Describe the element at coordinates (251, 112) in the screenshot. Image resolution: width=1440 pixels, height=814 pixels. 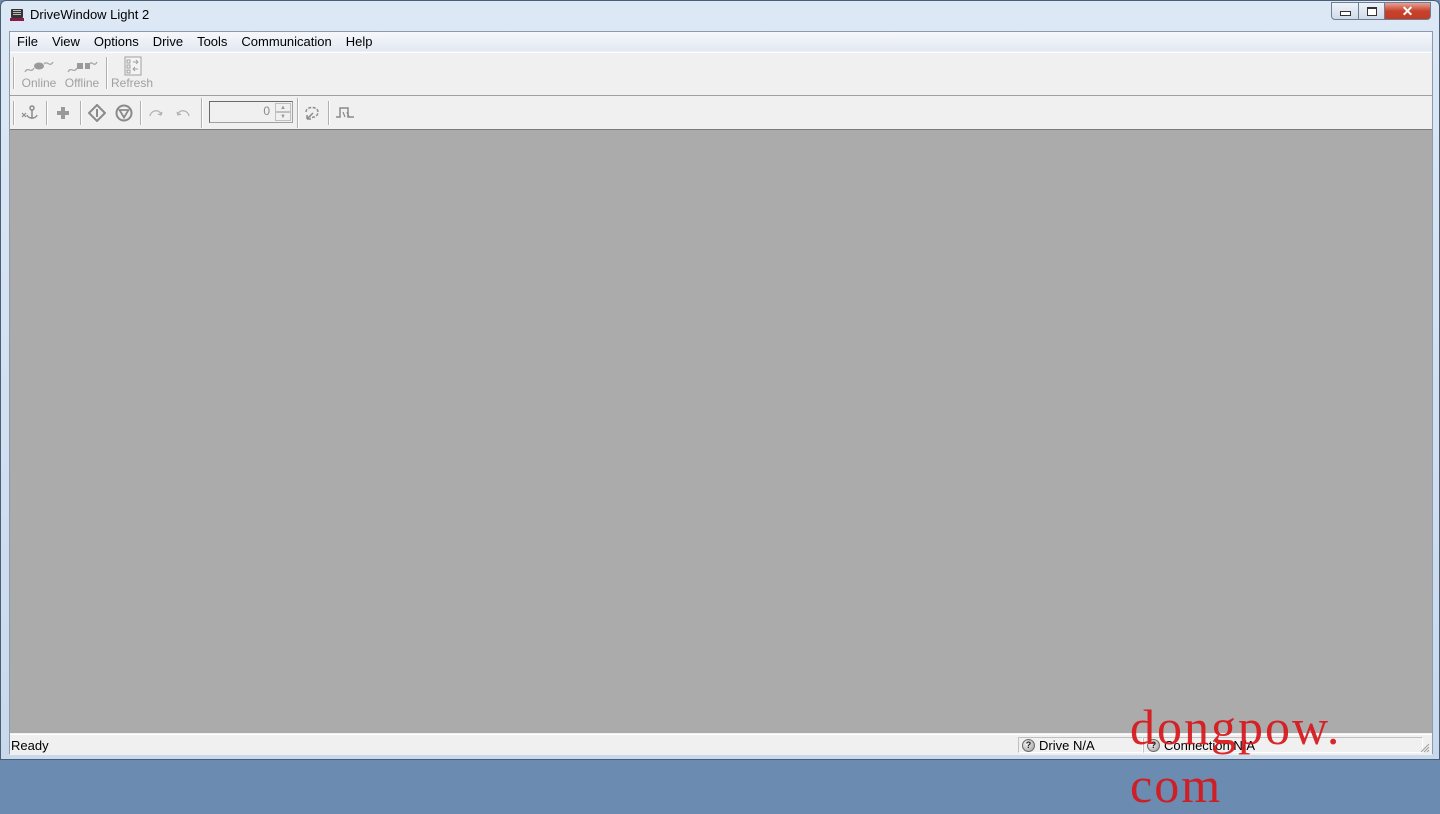
I see `value-spinbox: 0 ▲ ▼` at that location.